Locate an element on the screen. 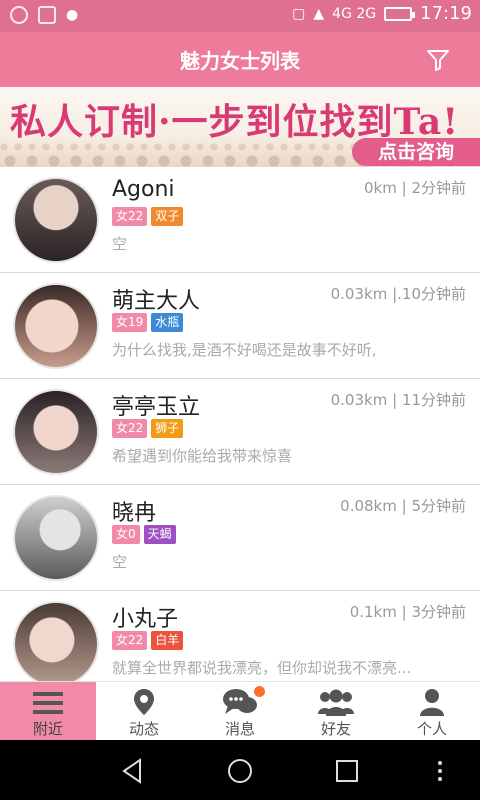 Image resolution: width=480 pixels, height=800 pixels. user-tags: 女22 双子 is located at coordinates (148, 216).